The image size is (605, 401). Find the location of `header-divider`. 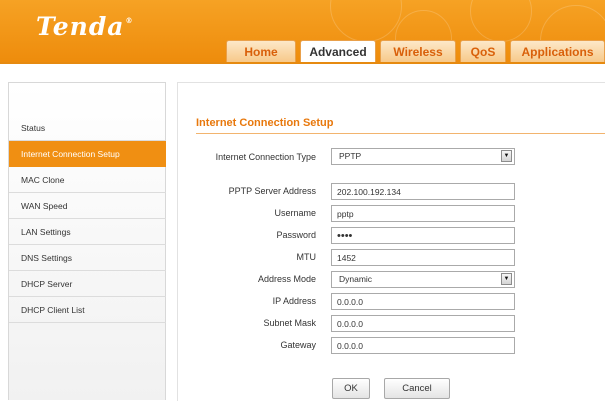

header-divider is located at coordinates (302, 63).